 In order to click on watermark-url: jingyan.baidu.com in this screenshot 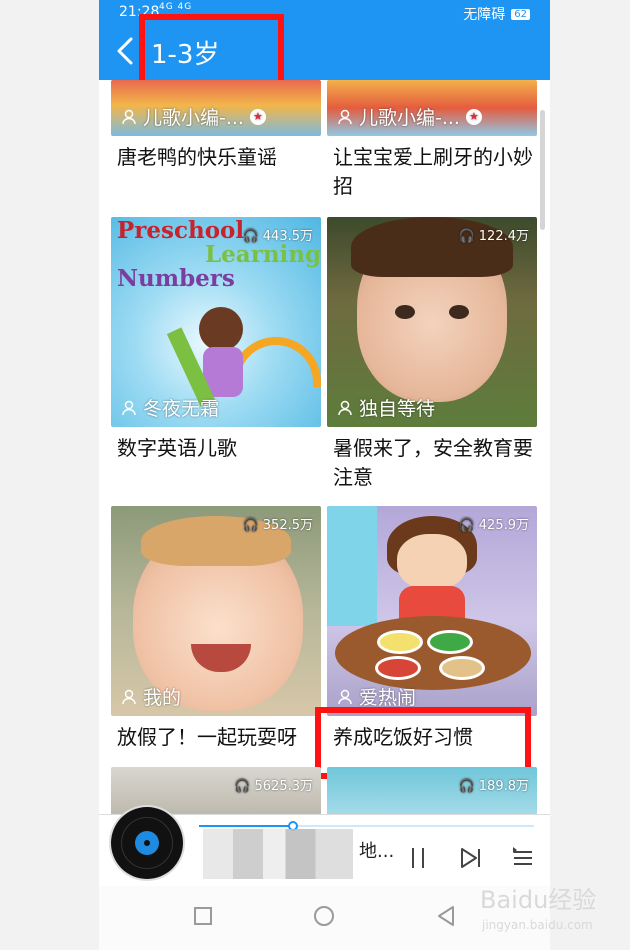, I will do `click(537, 925)`.